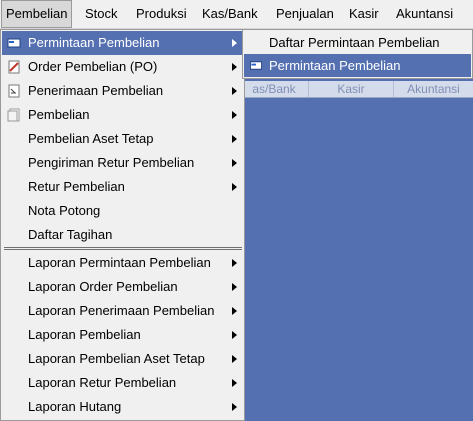 This screenshot has width=473, height=421. What do you see at coordinates (433, 89) in the screenshot?
I see `bg-tab-akuntansi: Akuntansi` at bounding box center [433, 89].